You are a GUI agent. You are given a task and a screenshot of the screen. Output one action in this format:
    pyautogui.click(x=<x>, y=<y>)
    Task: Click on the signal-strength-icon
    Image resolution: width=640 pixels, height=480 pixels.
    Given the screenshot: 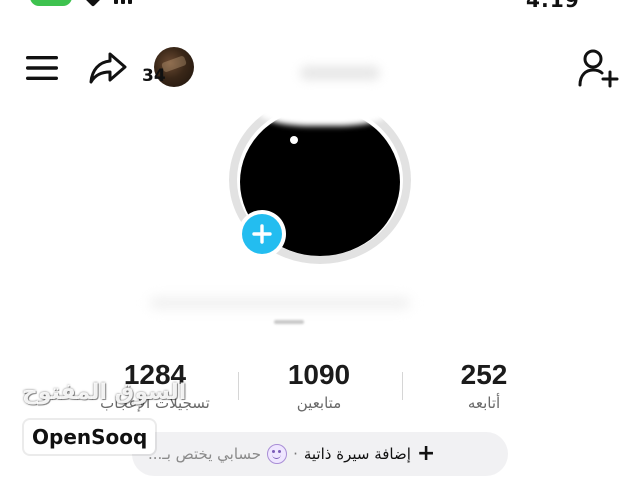 What is the action you would take?
    pyautogui.click(x=123, y=2)
    